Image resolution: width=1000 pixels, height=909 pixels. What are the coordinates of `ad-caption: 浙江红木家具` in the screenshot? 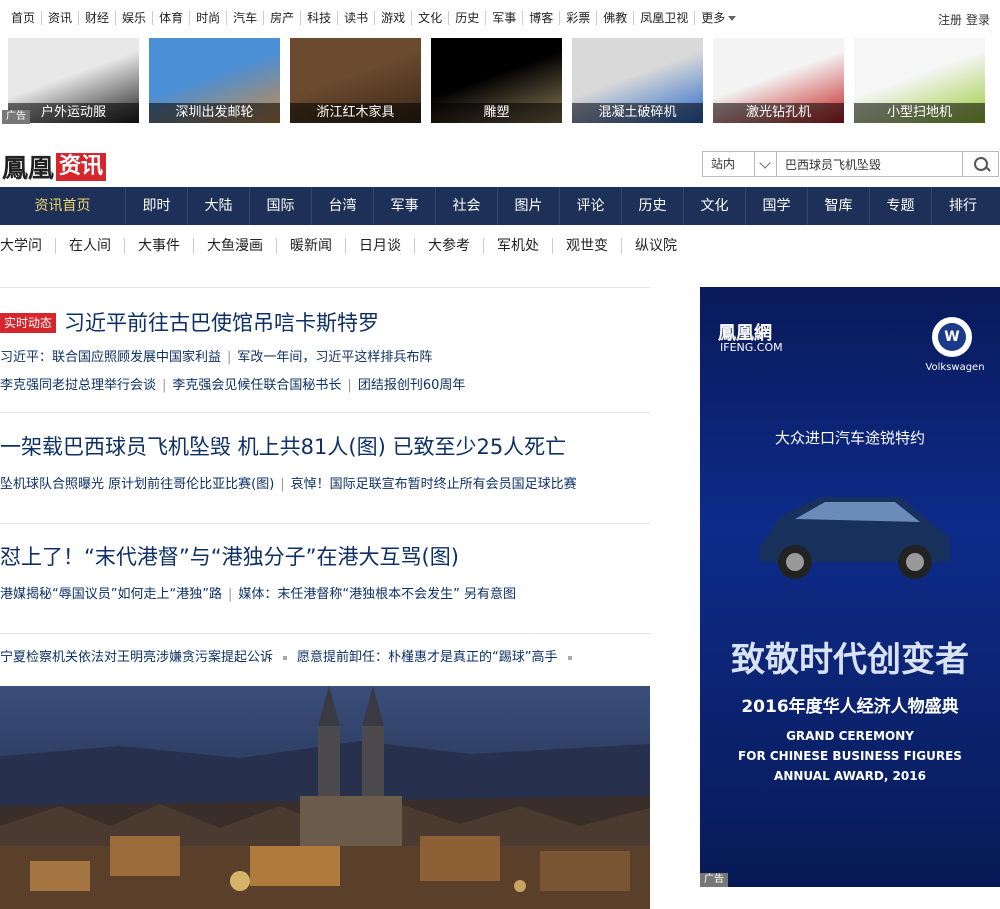 It's located at (355, 113).